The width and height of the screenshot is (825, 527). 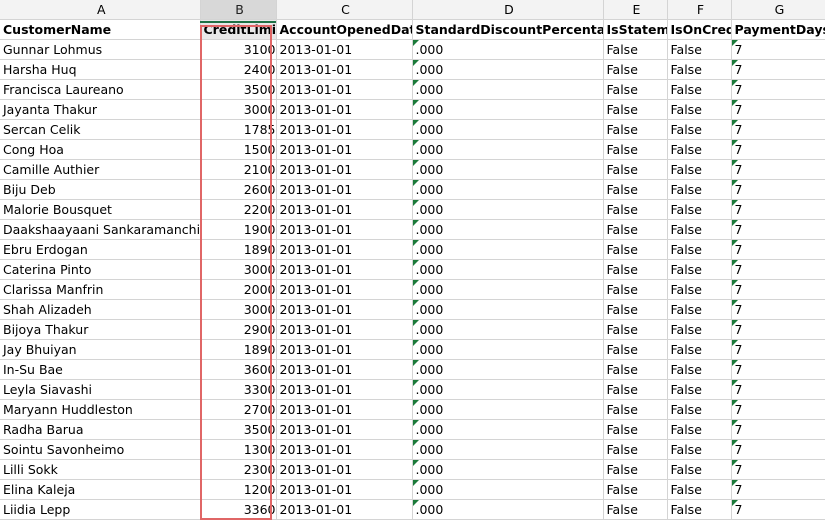 What do you see at coordinates (100, 229) in the screenshot?
I see `customer-name-cell: Daakshaayaani Sankaramanchi` at bounding box center [100, 229].